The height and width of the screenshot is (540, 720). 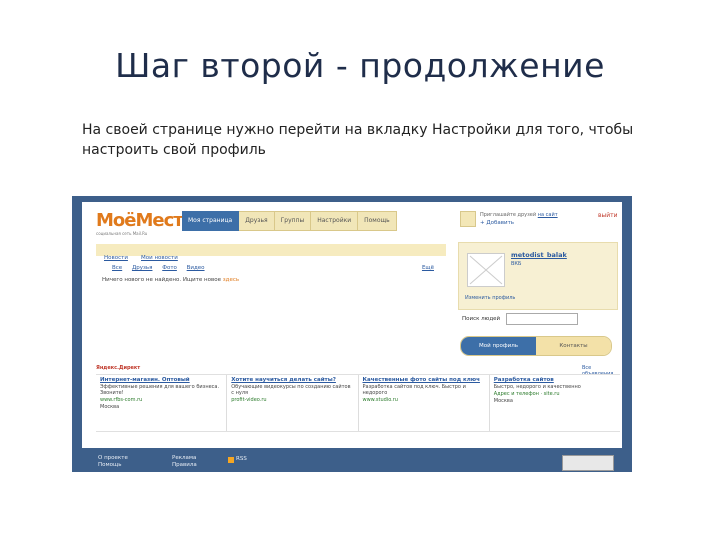 I want to click on tab-my-profile: Мой профиль, so click(x=498, y=346).